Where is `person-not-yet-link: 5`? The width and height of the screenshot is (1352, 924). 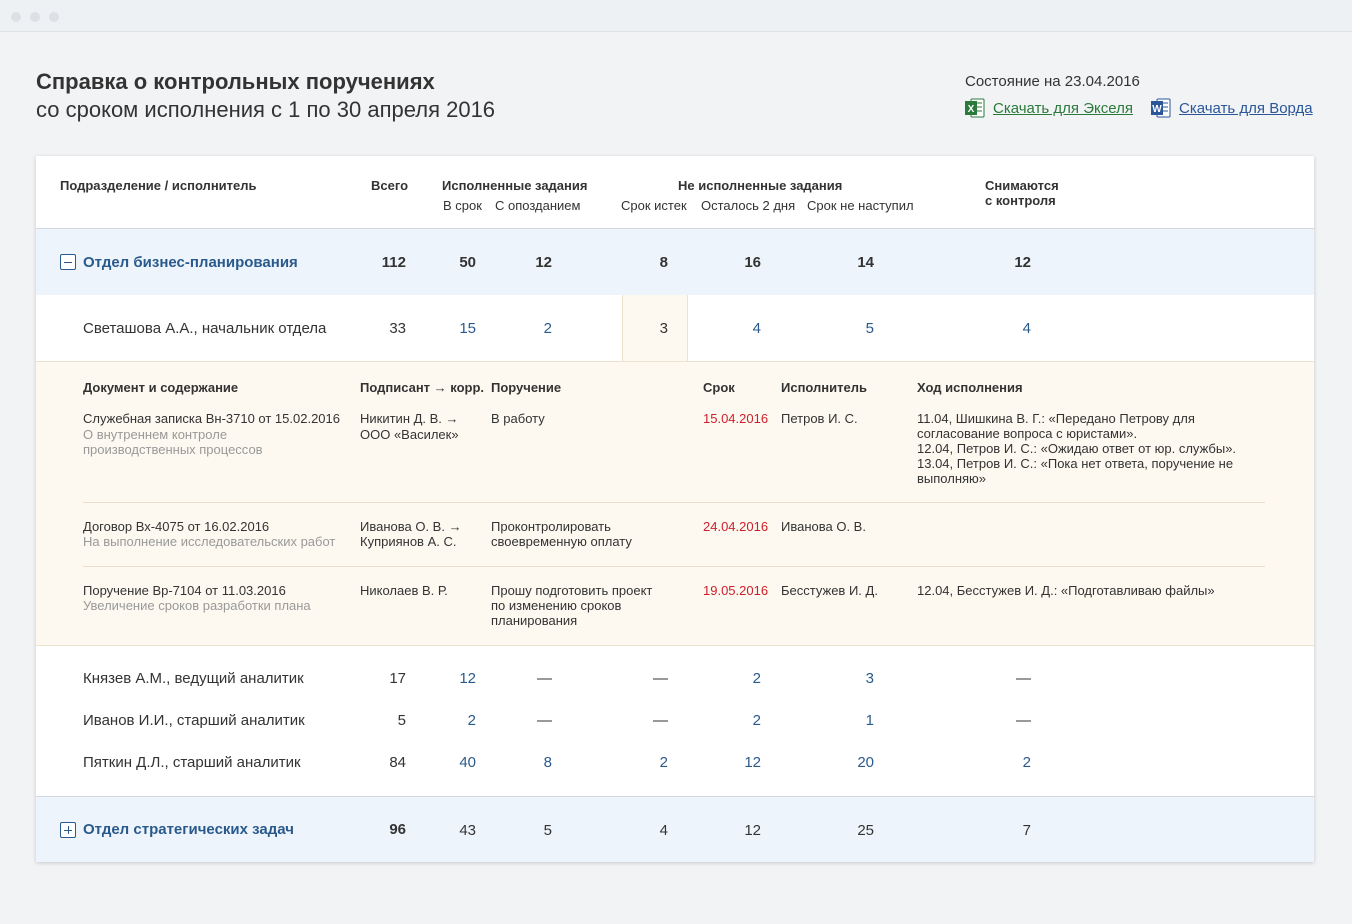
person-not-yet-link: 5 is located at coordinates (854, 328).